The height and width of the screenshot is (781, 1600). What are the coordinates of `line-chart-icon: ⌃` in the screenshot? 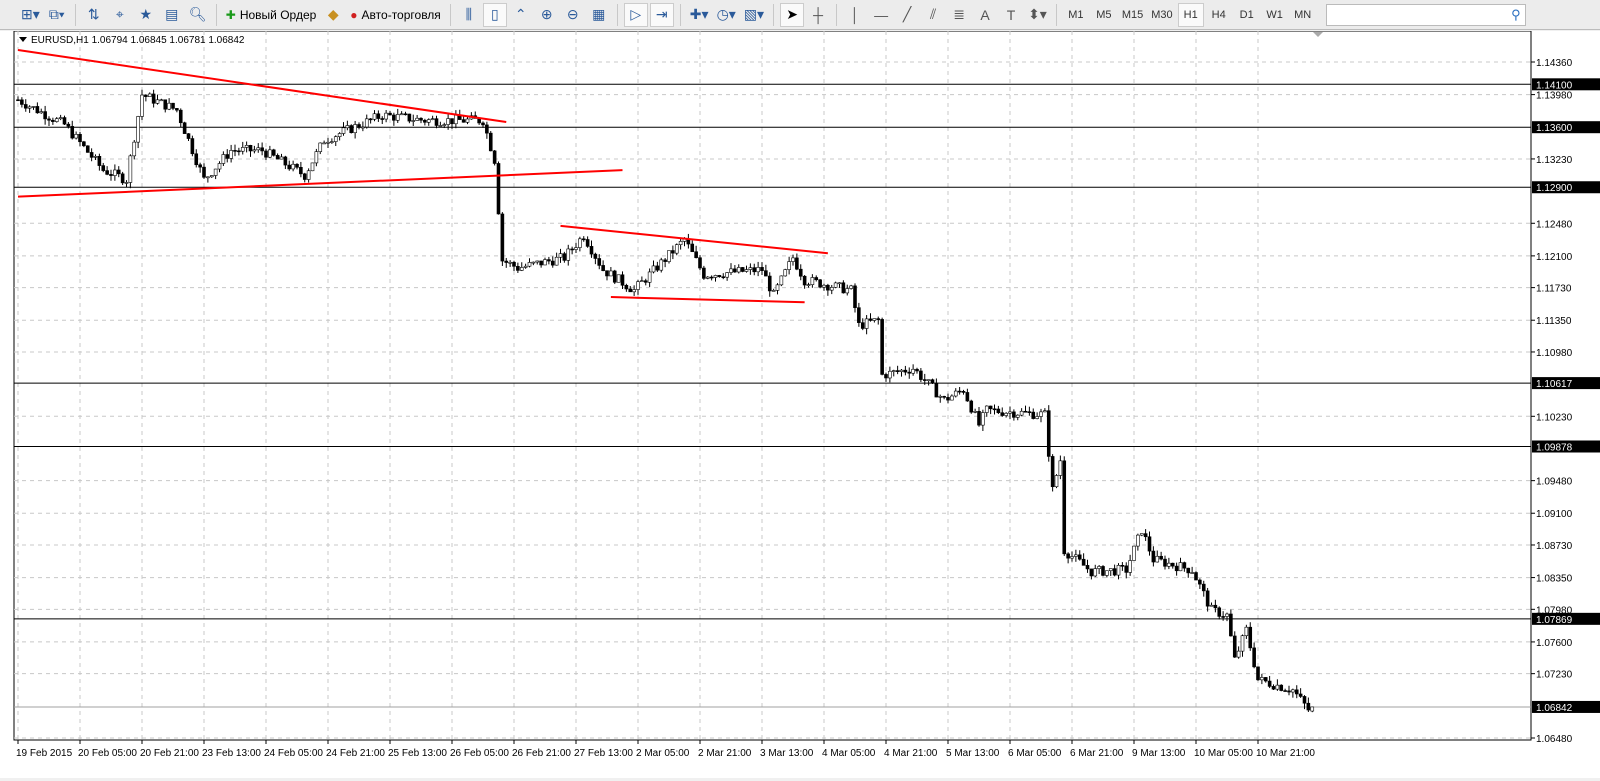 It's located at (521, 15).